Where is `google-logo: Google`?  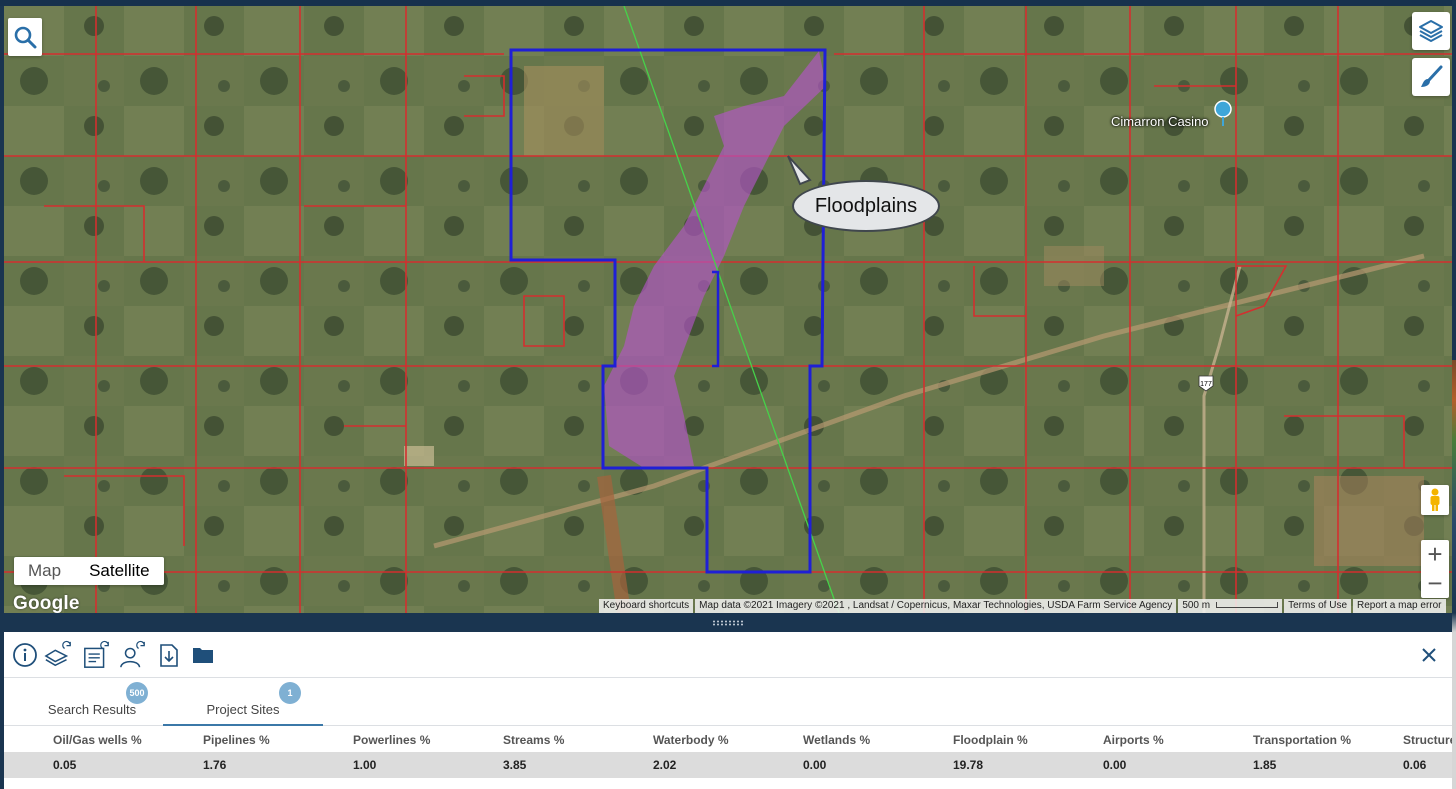 google-logo: Google is located at coordinates (46, 603).